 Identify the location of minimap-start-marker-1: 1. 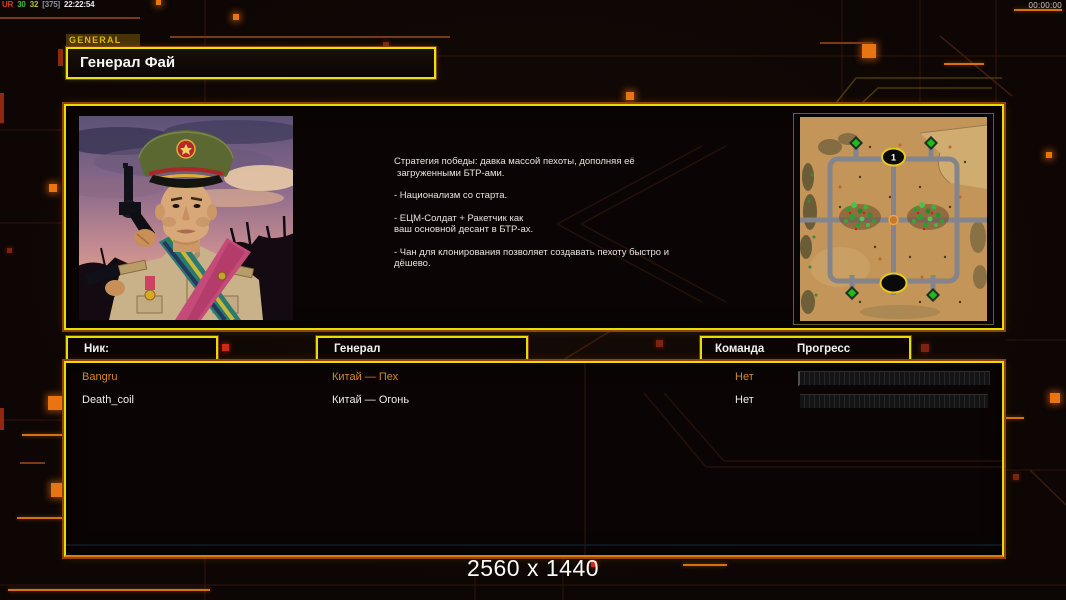
(893, 157).